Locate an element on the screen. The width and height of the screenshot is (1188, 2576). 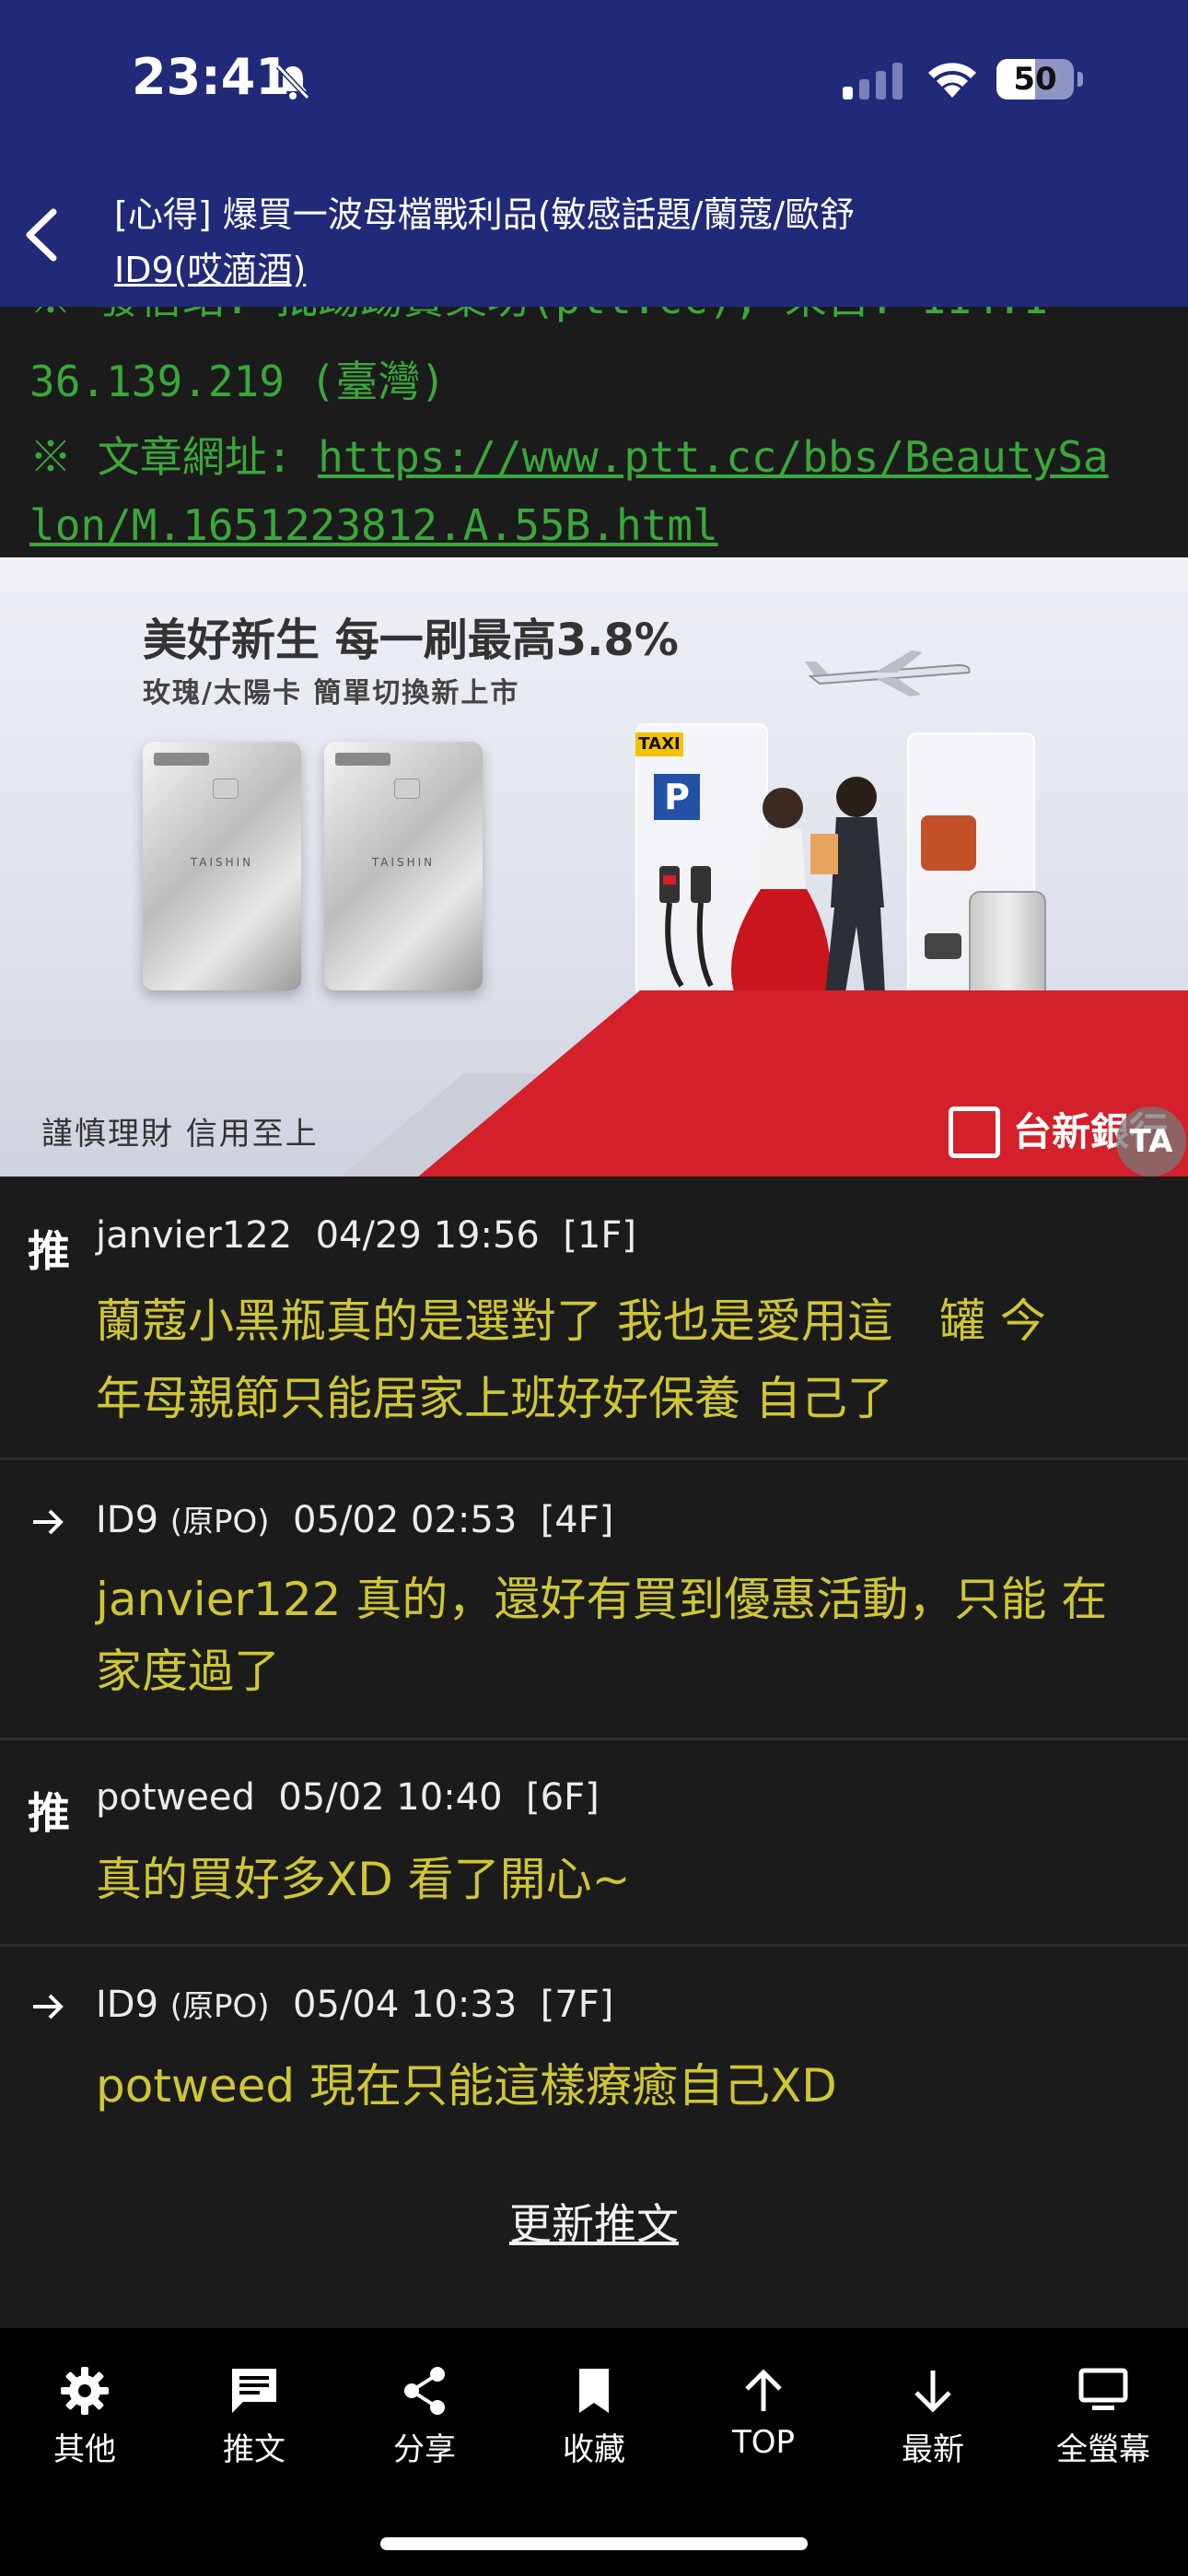
comment-time: 05/02 10:40 is located at coordinates (390, 1797).